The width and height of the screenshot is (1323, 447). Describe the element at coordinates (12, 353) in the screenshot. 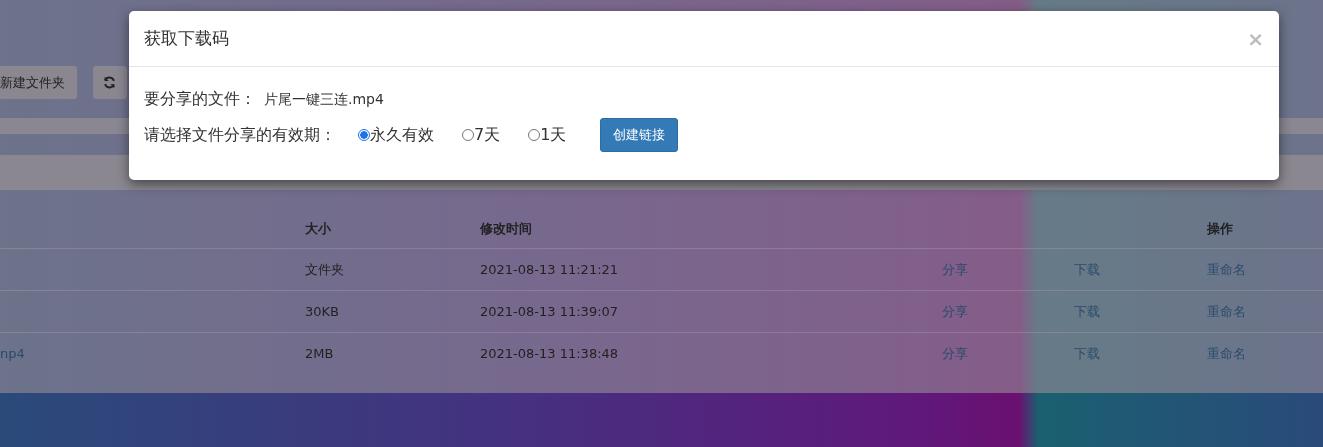

I see `file-name-link: np4` at that location.